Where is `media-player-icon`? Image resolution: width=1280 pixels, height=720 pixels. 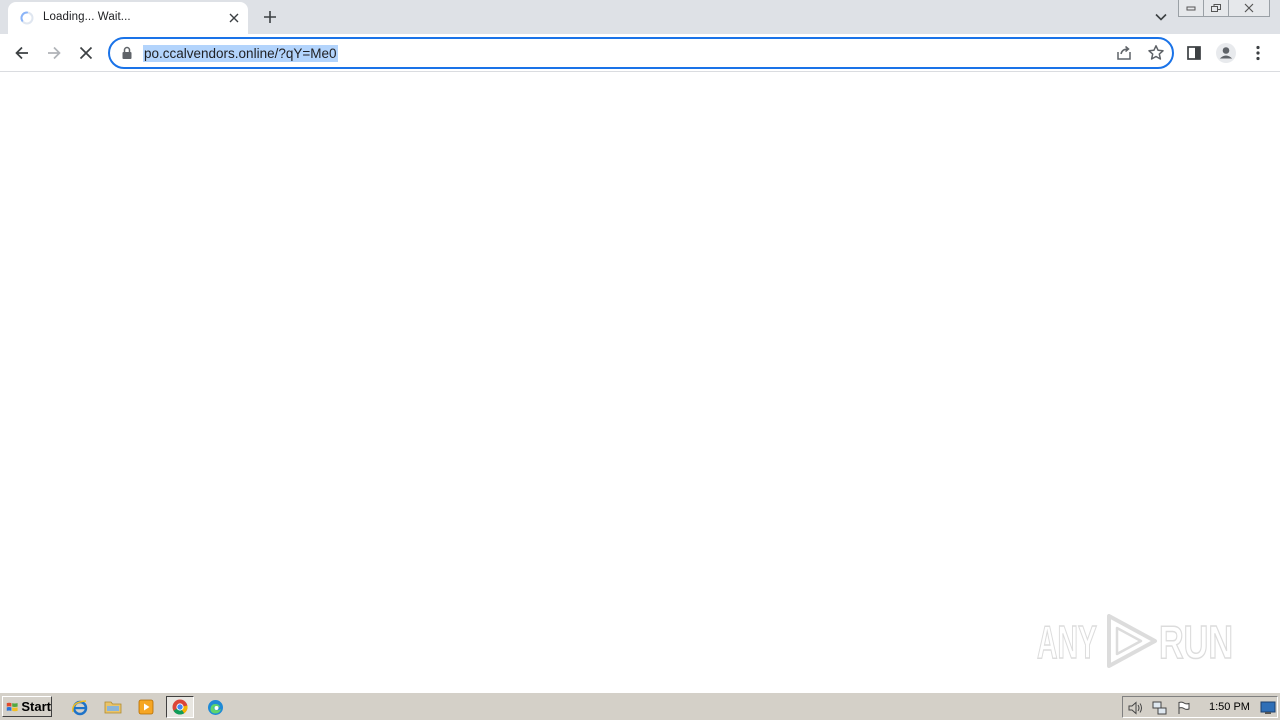 media-player-icon is located at coordinates (146, 707).